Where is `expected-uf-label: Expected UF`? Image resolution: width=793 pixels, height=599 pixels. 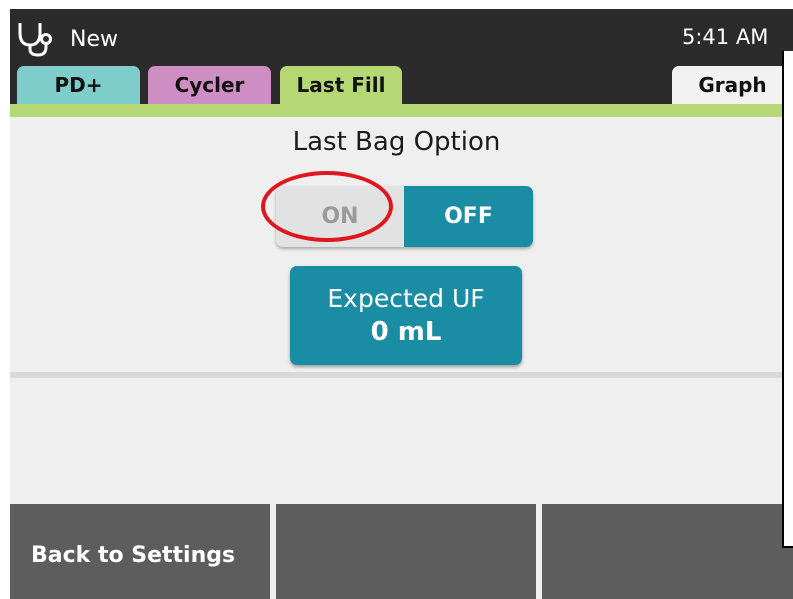
expected-uf-label: Expected UF is located at coordinates (406, 298).